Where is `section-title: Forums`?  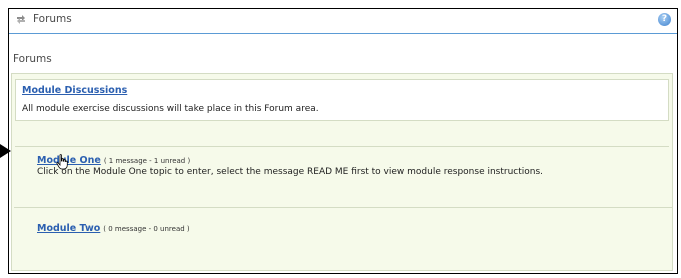 section-title: Forums is located at coordinates (32, 59).